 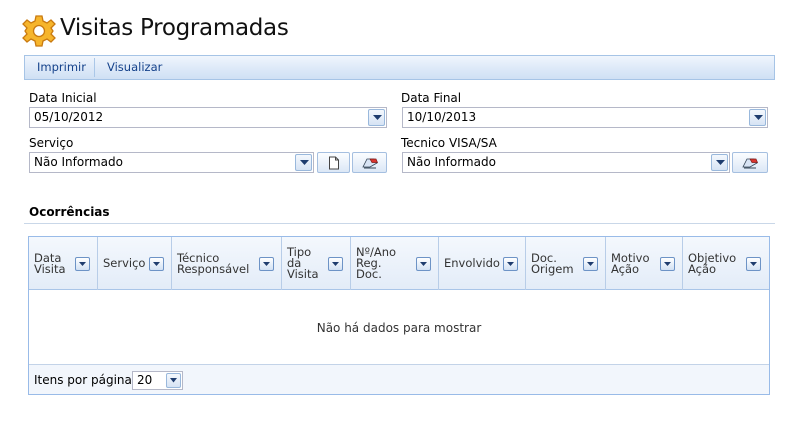 I want to click on column-objetivo-acao: Objetivo Ação, so click(x=726, y=263).